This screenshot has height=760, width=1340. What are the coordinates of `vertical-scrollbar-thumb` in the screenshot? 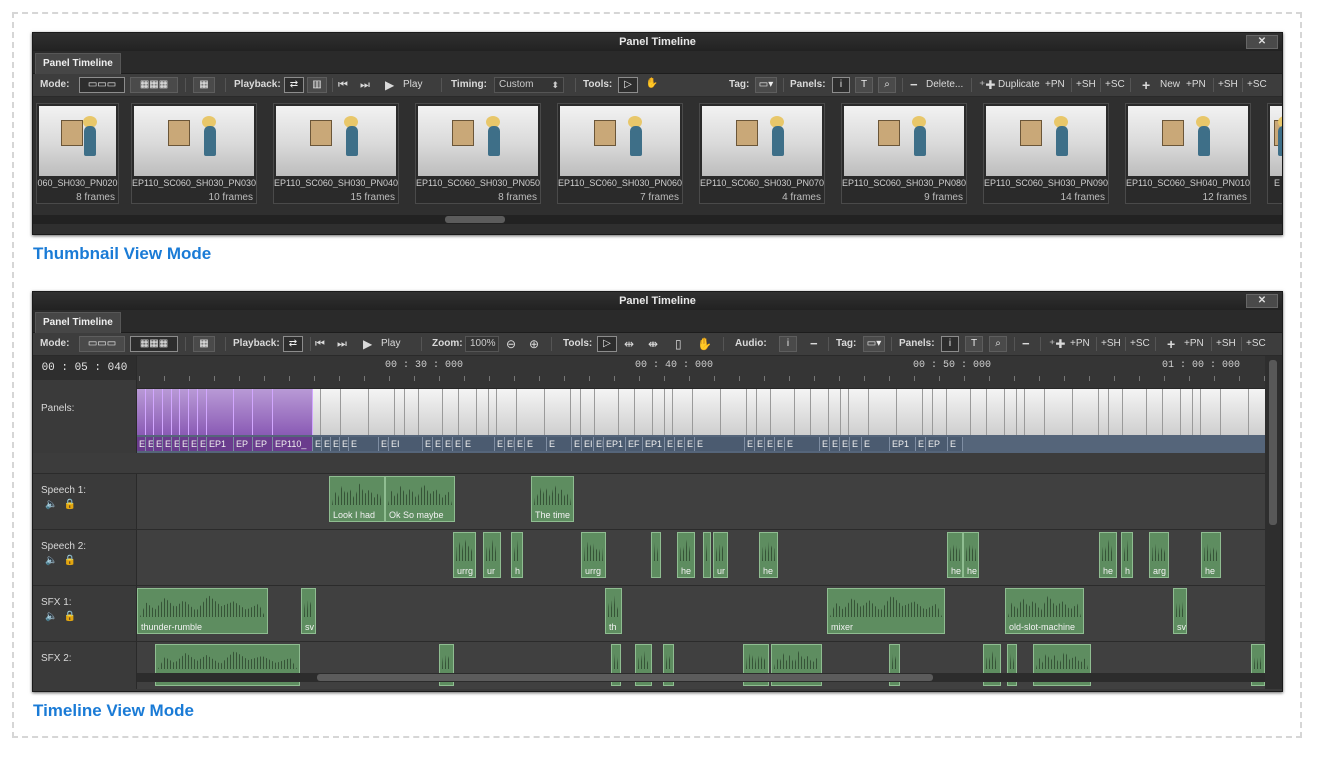 It's located at (1273, 442).